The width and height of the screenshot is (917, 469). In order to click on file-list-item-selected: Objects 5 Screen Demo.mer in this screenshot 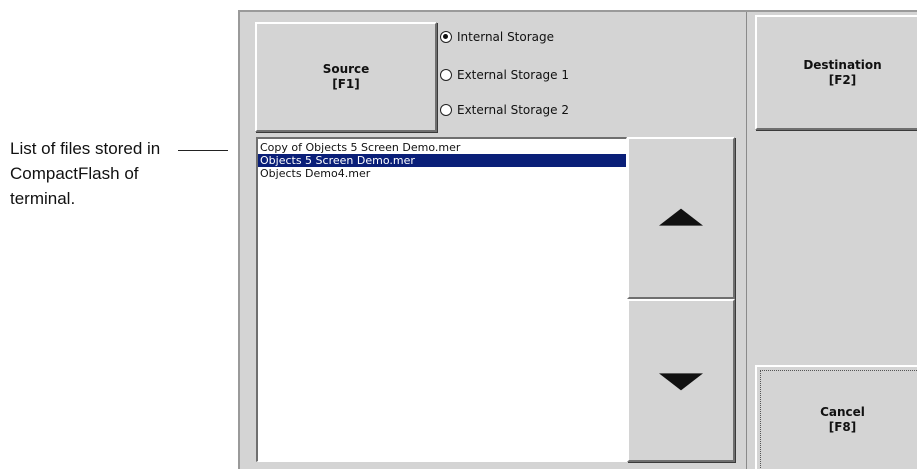, I will do `click(442, 160)`.